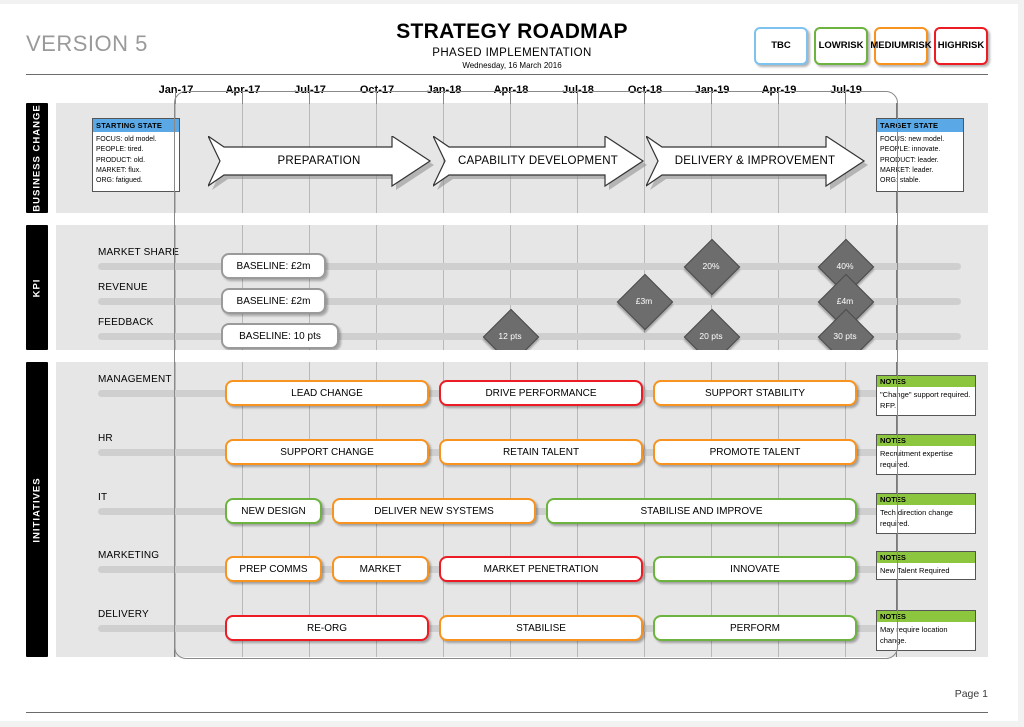 The image size is (1024, 727). What do you see at coordinates (910, 150) in the screenshot?
I see `state-box-line: PEOPLE: innovate.` at bounding box center [910, 150].